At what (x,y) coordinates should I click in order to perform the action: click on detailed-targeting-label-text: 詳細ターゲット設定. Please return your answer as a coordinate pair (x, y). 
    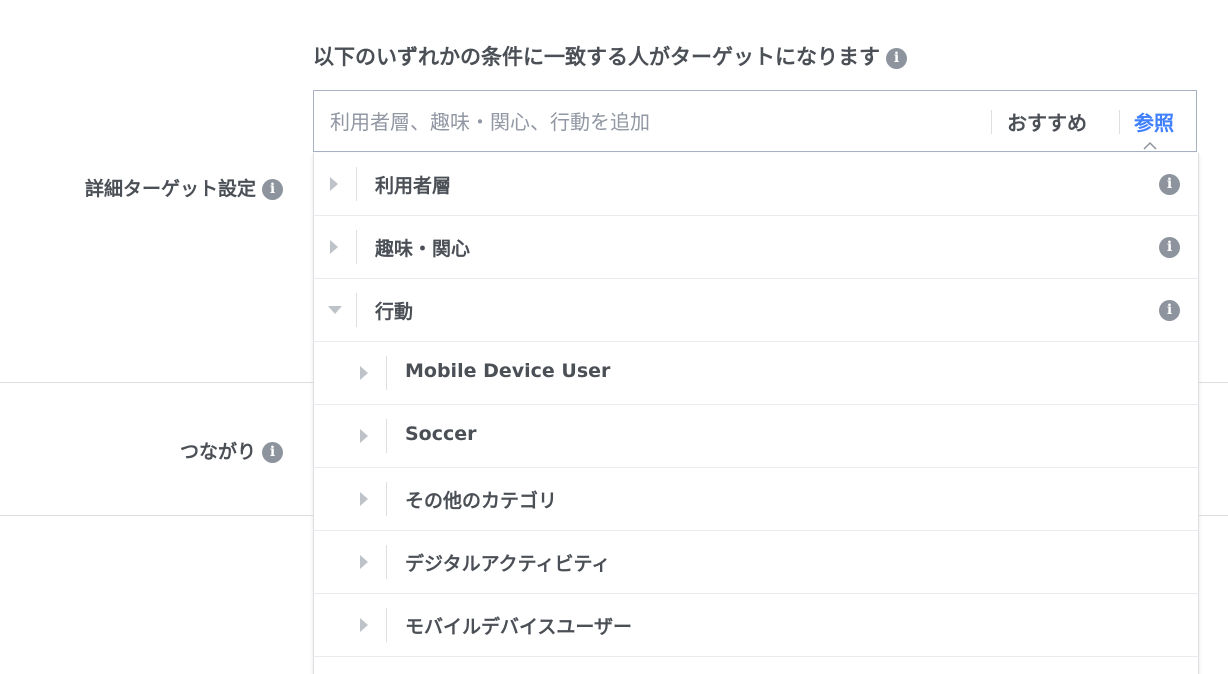
    Looking at the image, I should click on (170, 189).